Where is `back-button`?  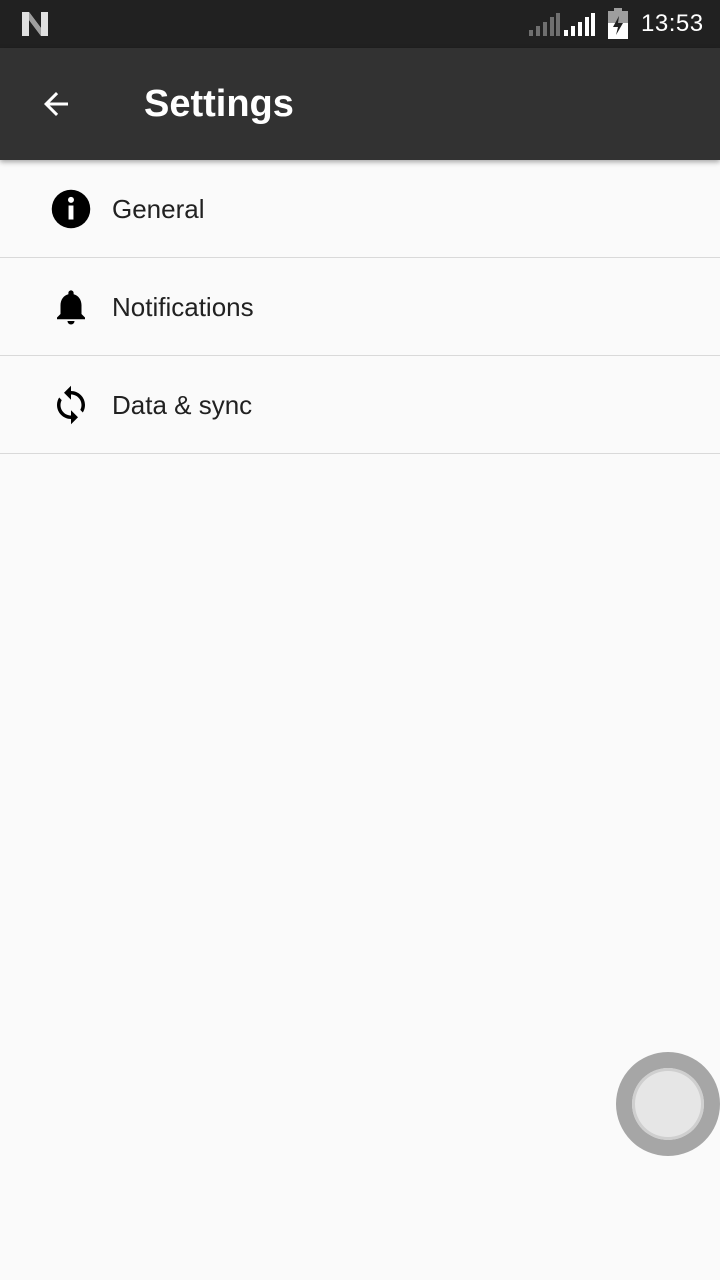
back-button is located at coordinates (56, 104).